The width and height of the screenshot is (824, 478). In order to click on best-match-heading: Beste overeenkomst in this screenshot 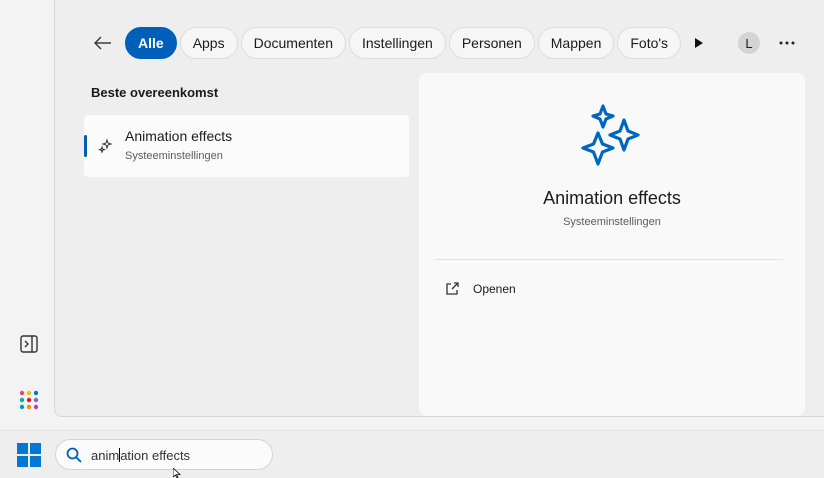, I will do `click(155, 92)`.